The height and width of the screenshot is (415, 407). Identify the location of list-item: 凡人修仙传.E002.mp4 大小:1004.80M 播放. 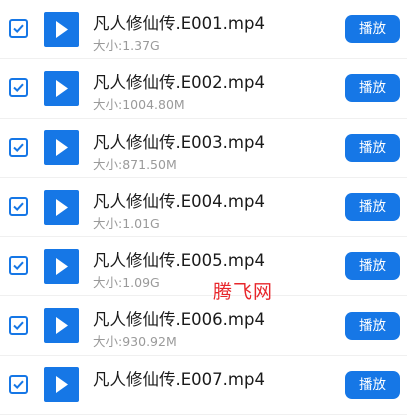
(203, 89).